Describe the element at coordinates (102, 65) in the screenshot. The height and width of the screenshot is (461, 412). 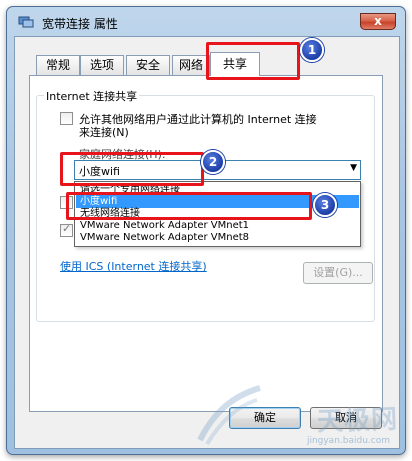
I see `tab-options: 选项` at that location.